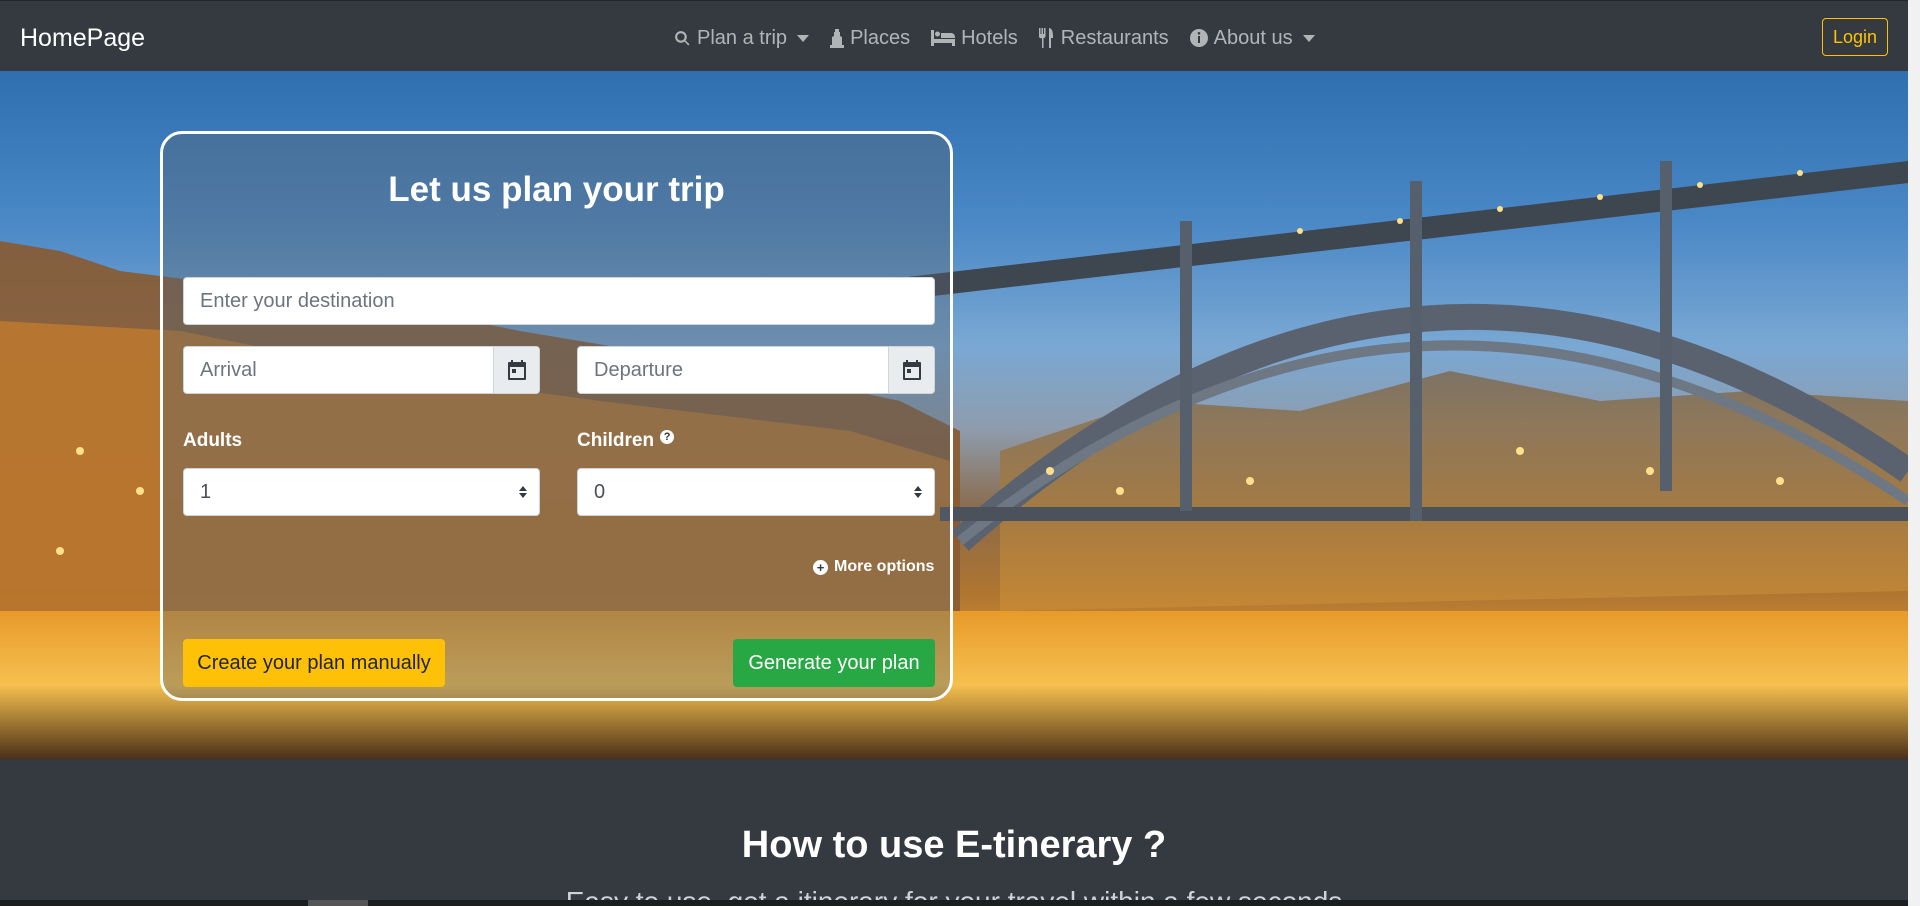  What do you see at coordinates (338, 903) in the screenshot?
I see `horizontal-scrollbar-thumb` at bounding box center [338, 903].